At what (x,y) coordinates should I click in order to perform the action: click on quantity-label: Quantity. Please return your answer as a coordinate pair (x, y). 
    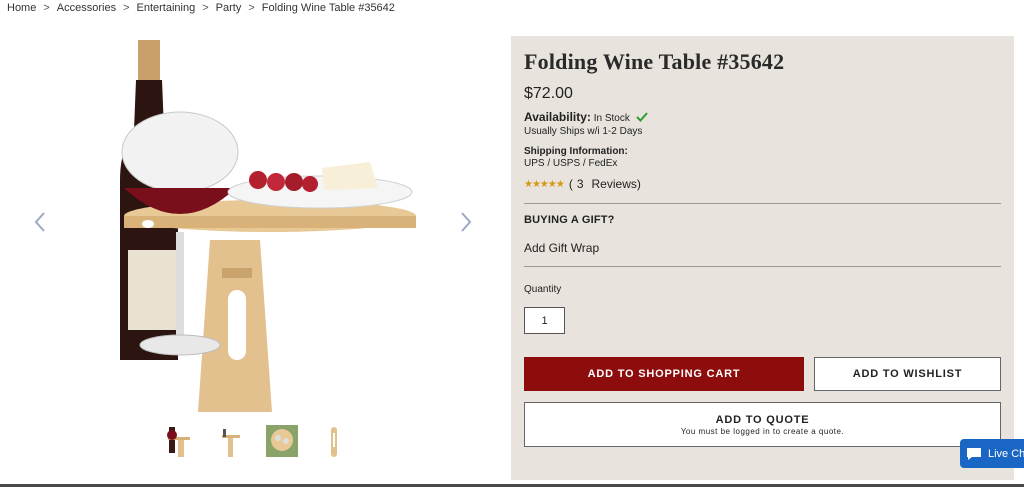
    Looking at the image, I should click on (543, 289).